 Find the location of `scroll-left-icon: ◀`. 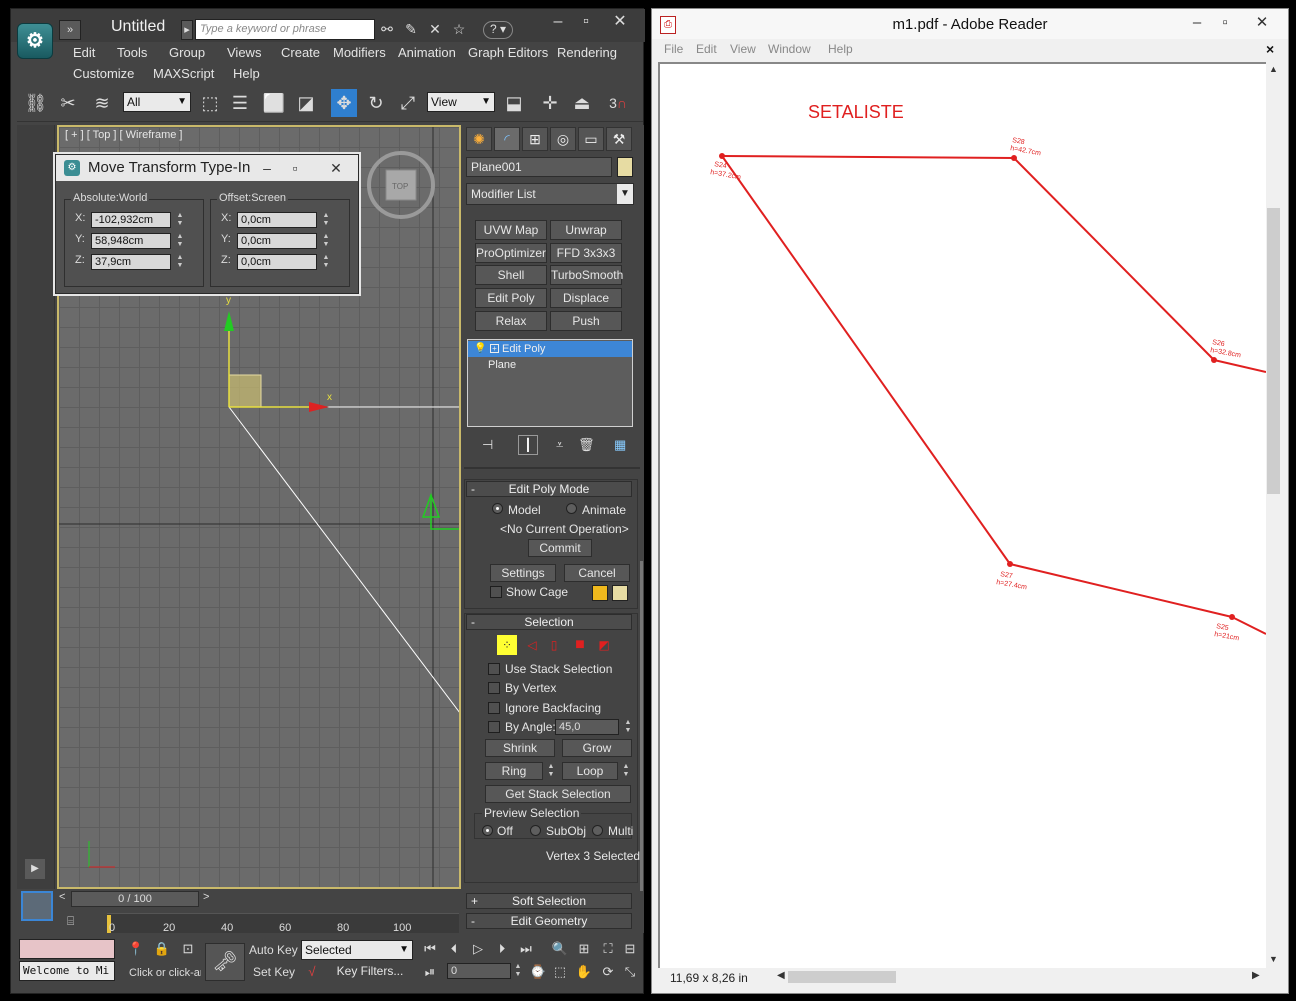

scroll-left-icon: ◀ is located at coordinates (781, 975).